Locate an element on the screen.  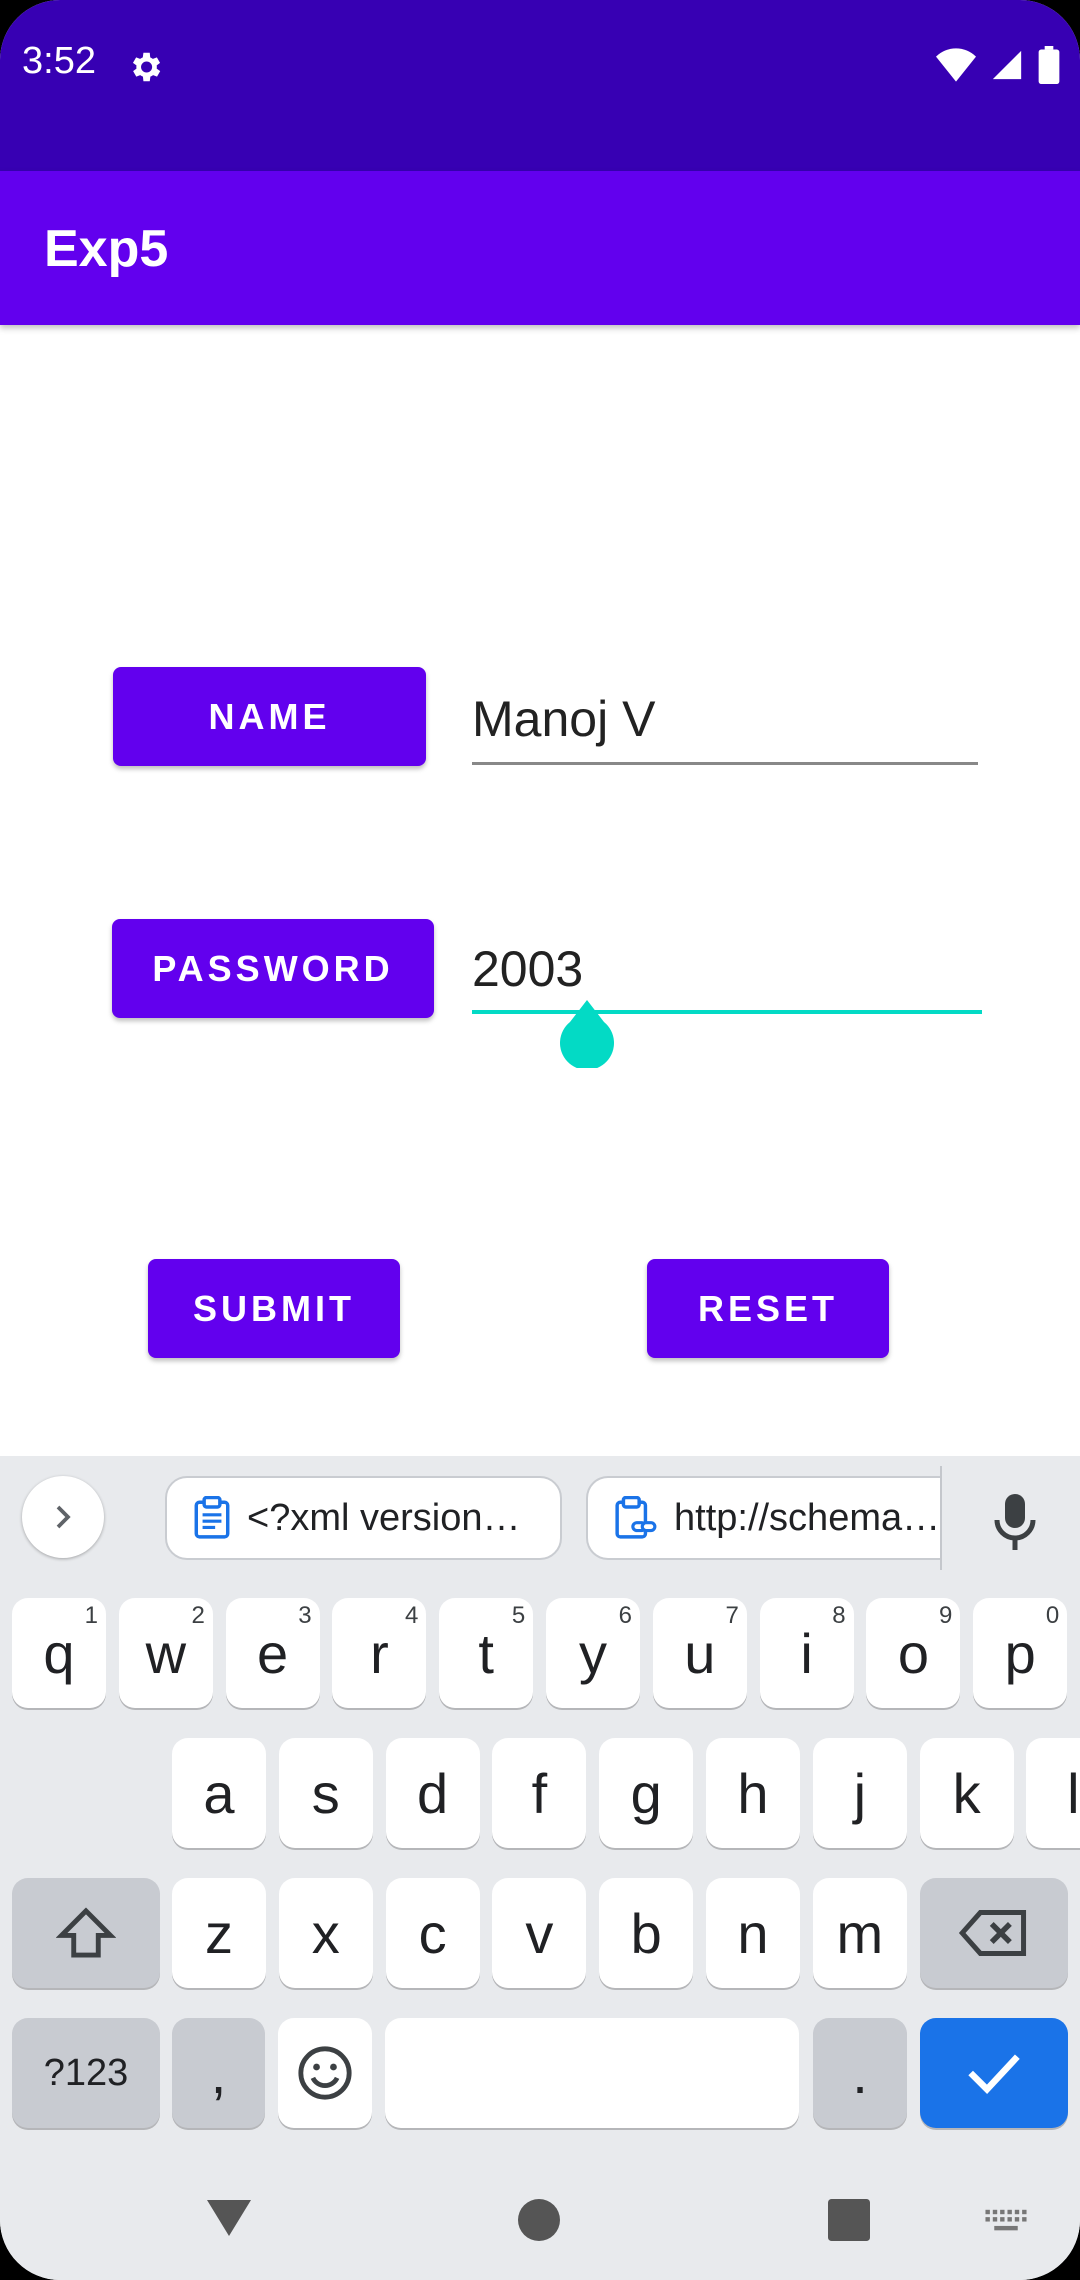
key-b: b is located at coordinates (646, 1933).